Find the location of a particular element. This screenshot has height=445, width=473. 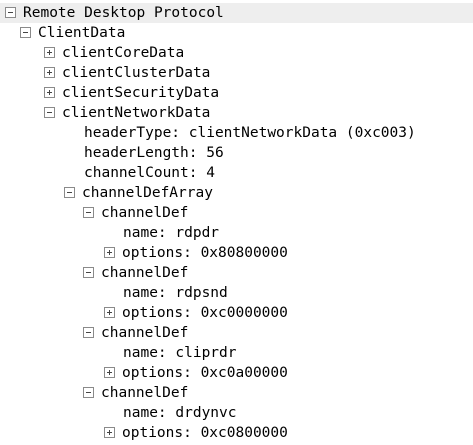

tree-node-client-cluster-data: clientClusterData is located at coordinates (105, 73).